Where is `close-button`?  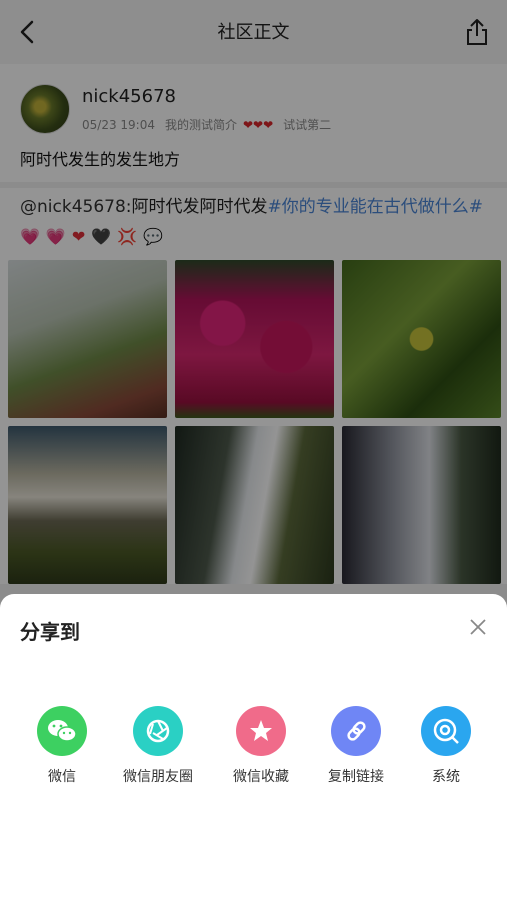 close-button is located at coordinates (478, 627).